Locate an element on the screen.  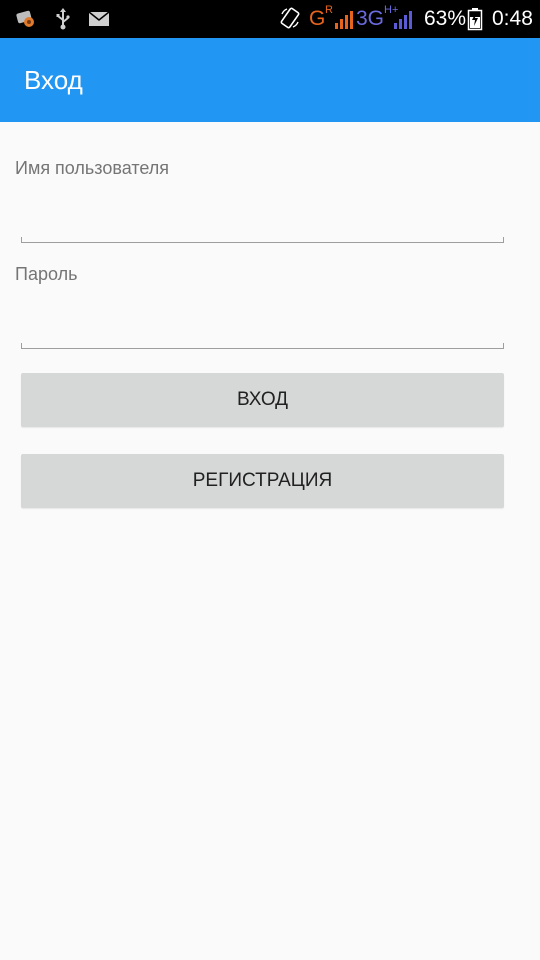
battery-icon is located at coordinates (475, 19).